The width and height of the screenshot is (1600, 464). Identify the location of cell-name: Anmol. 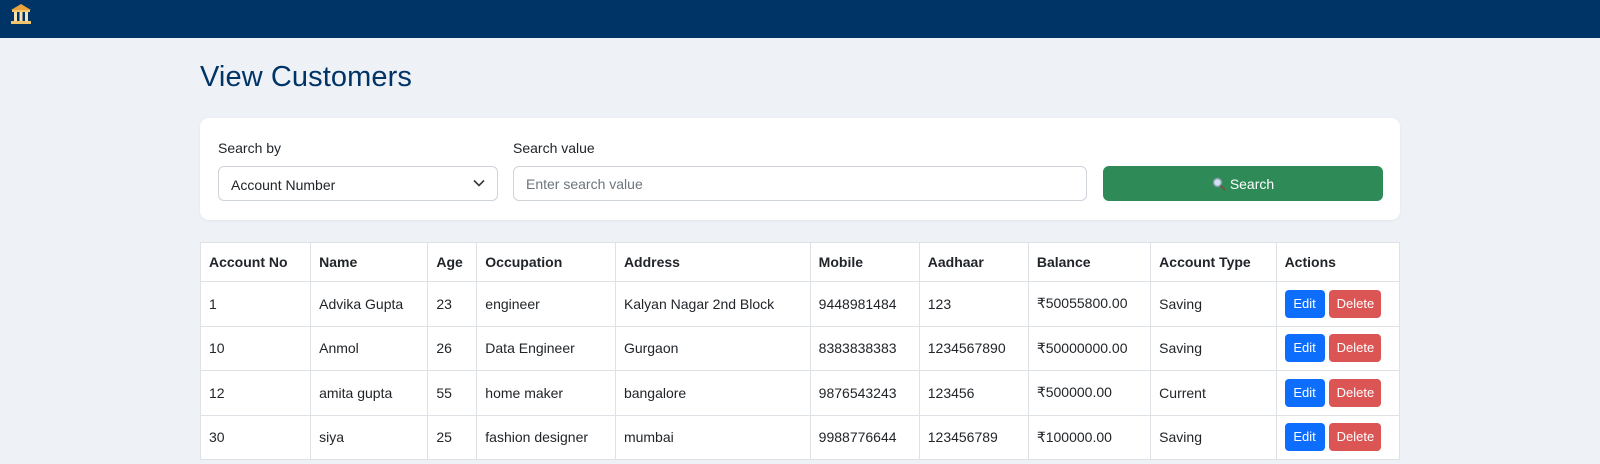
(369, 348).